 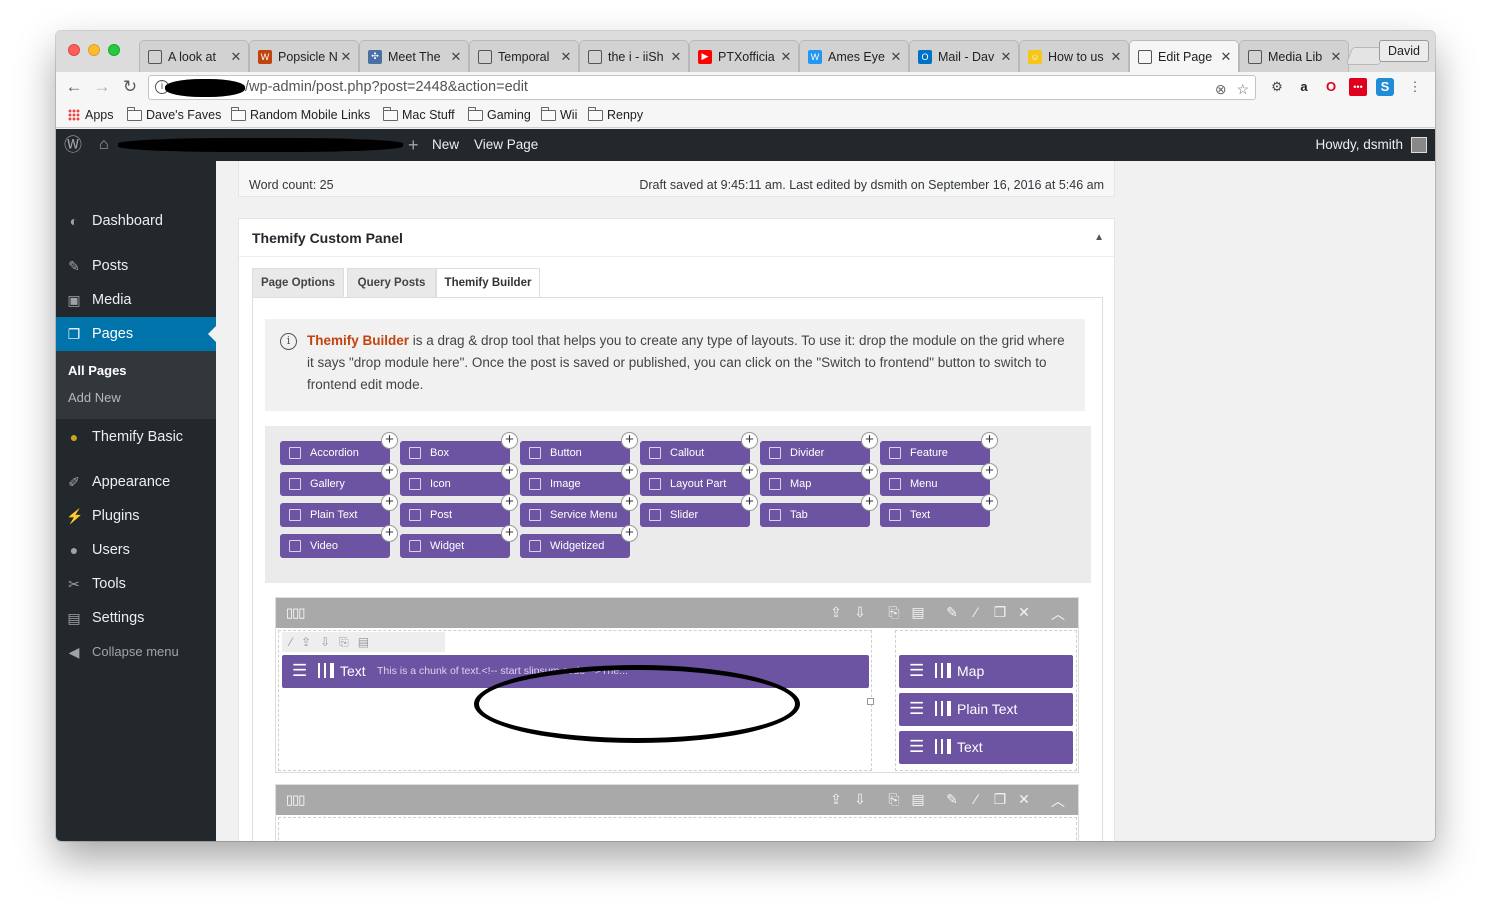 I want to click on tab-themify-builder: Themify Builder, so click(x=488, y=283).